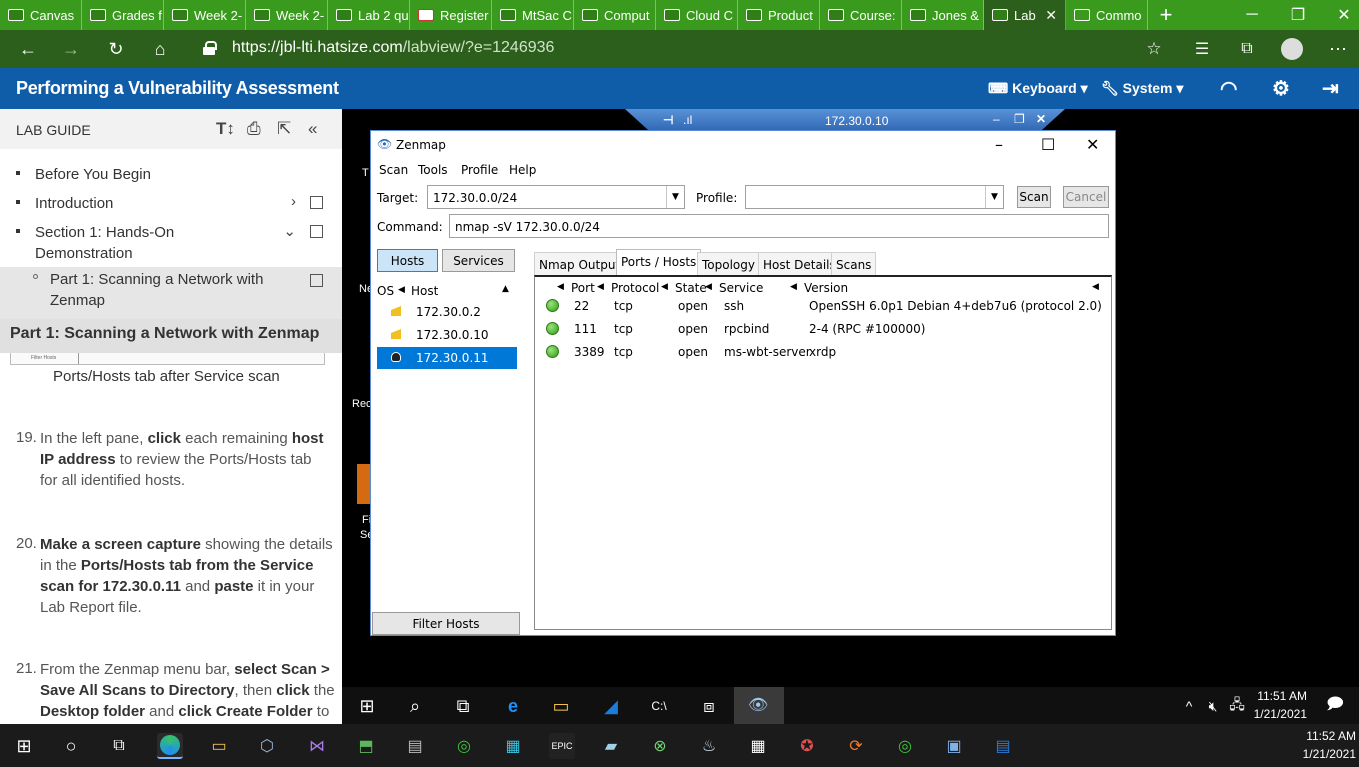 The width and height of the screenshot is (1359, 767). Describe the element at coordinates (1107, 15) in the screenshot. I see `browser-tab: Commo` at that location.